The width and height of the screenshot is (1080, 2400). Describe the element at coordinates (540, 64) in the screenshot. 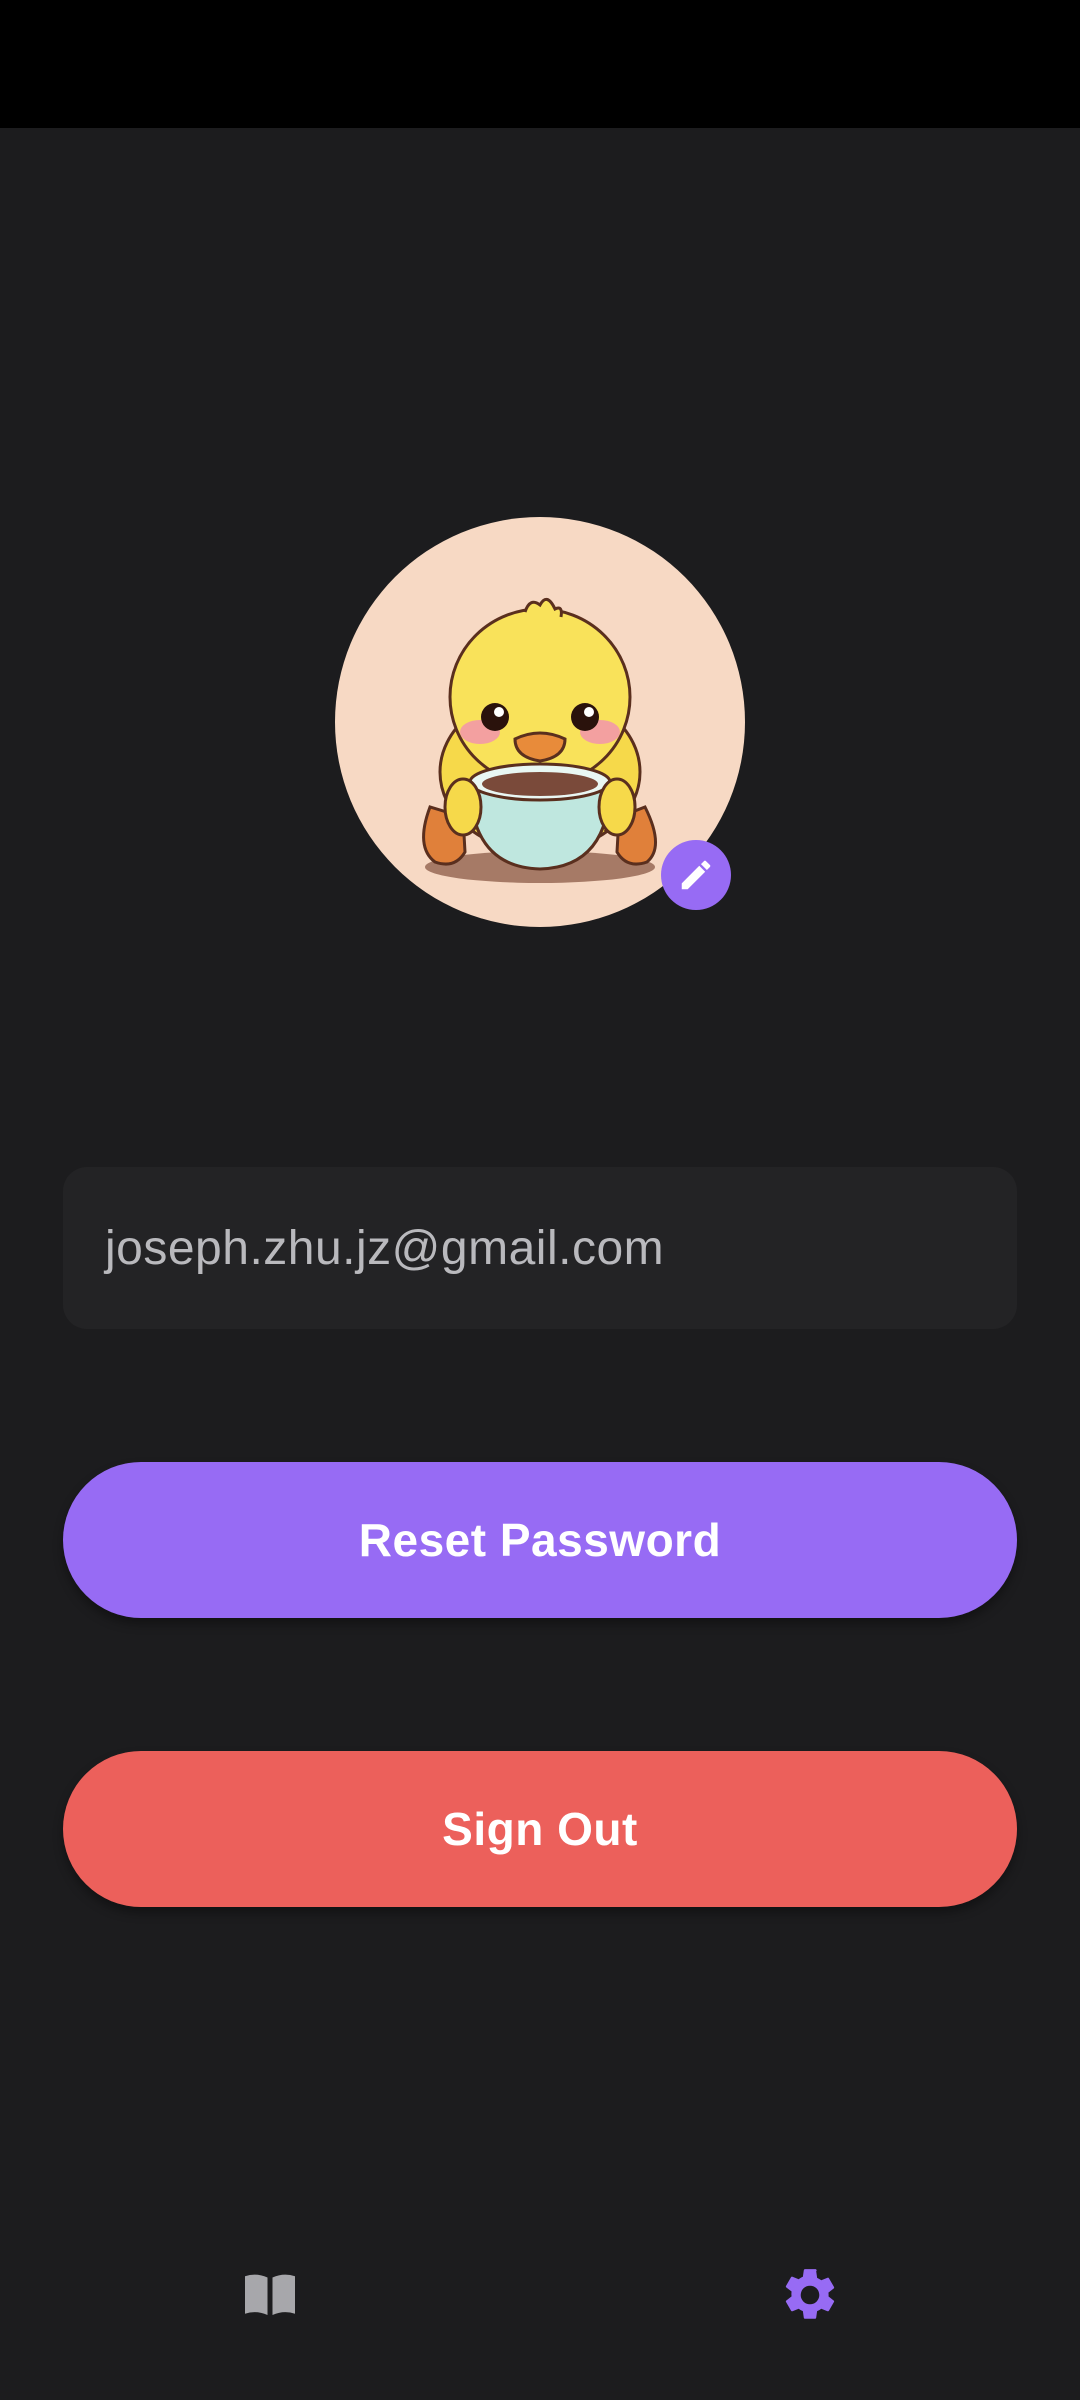

I see `status-bar` at that location.